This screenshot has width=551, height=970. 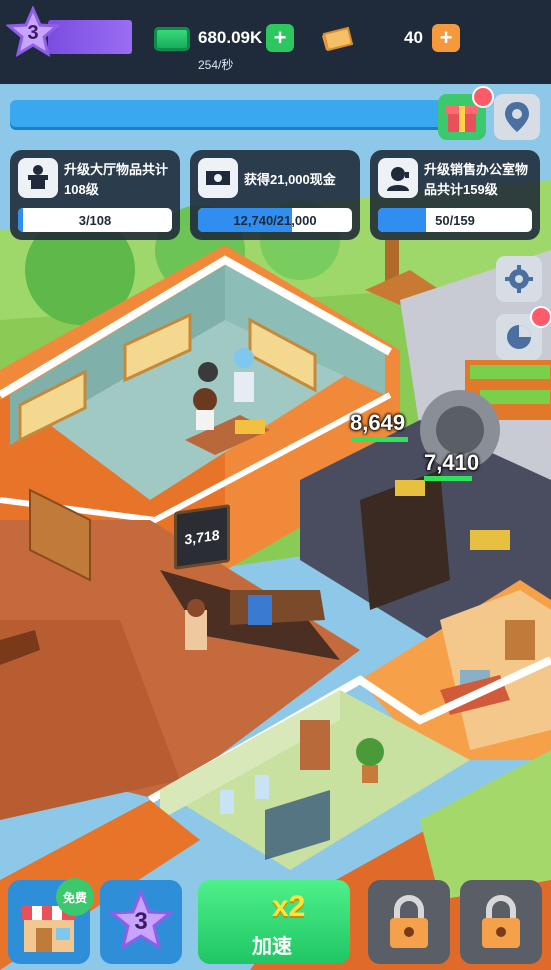 I want to click on stats-notification-dot, so click(x=540, y=317).